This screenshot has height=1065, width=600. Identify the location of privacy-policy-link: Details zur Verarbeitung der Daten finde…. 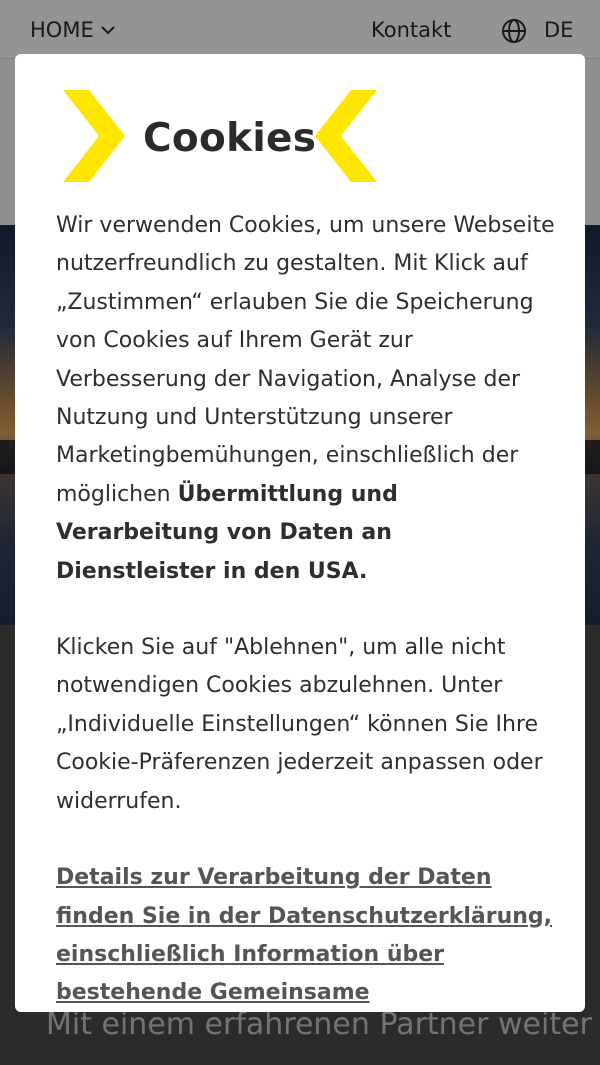
(304, 935).